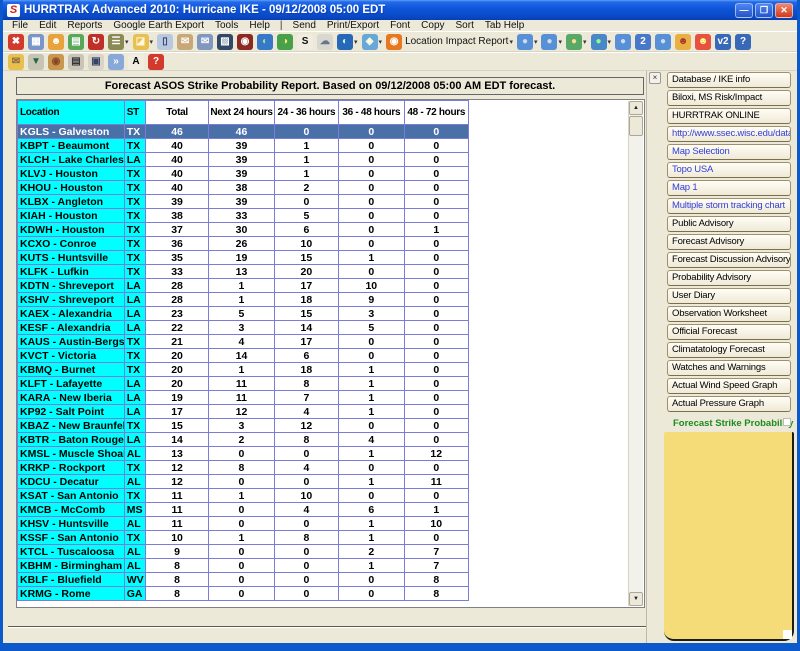 This screenshot has height=651, width=800. What do you see at coordinates (635, 353) in the screenshot?
I see `vertical-scrollbar: ▲ ▼` at bounding box center [635, 353].